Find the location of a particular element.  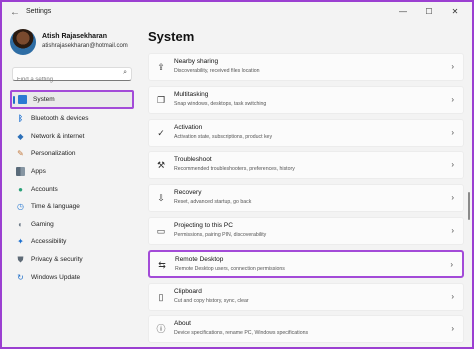

sidebar-item-label: Accounts is located at coordinates (44, 189).